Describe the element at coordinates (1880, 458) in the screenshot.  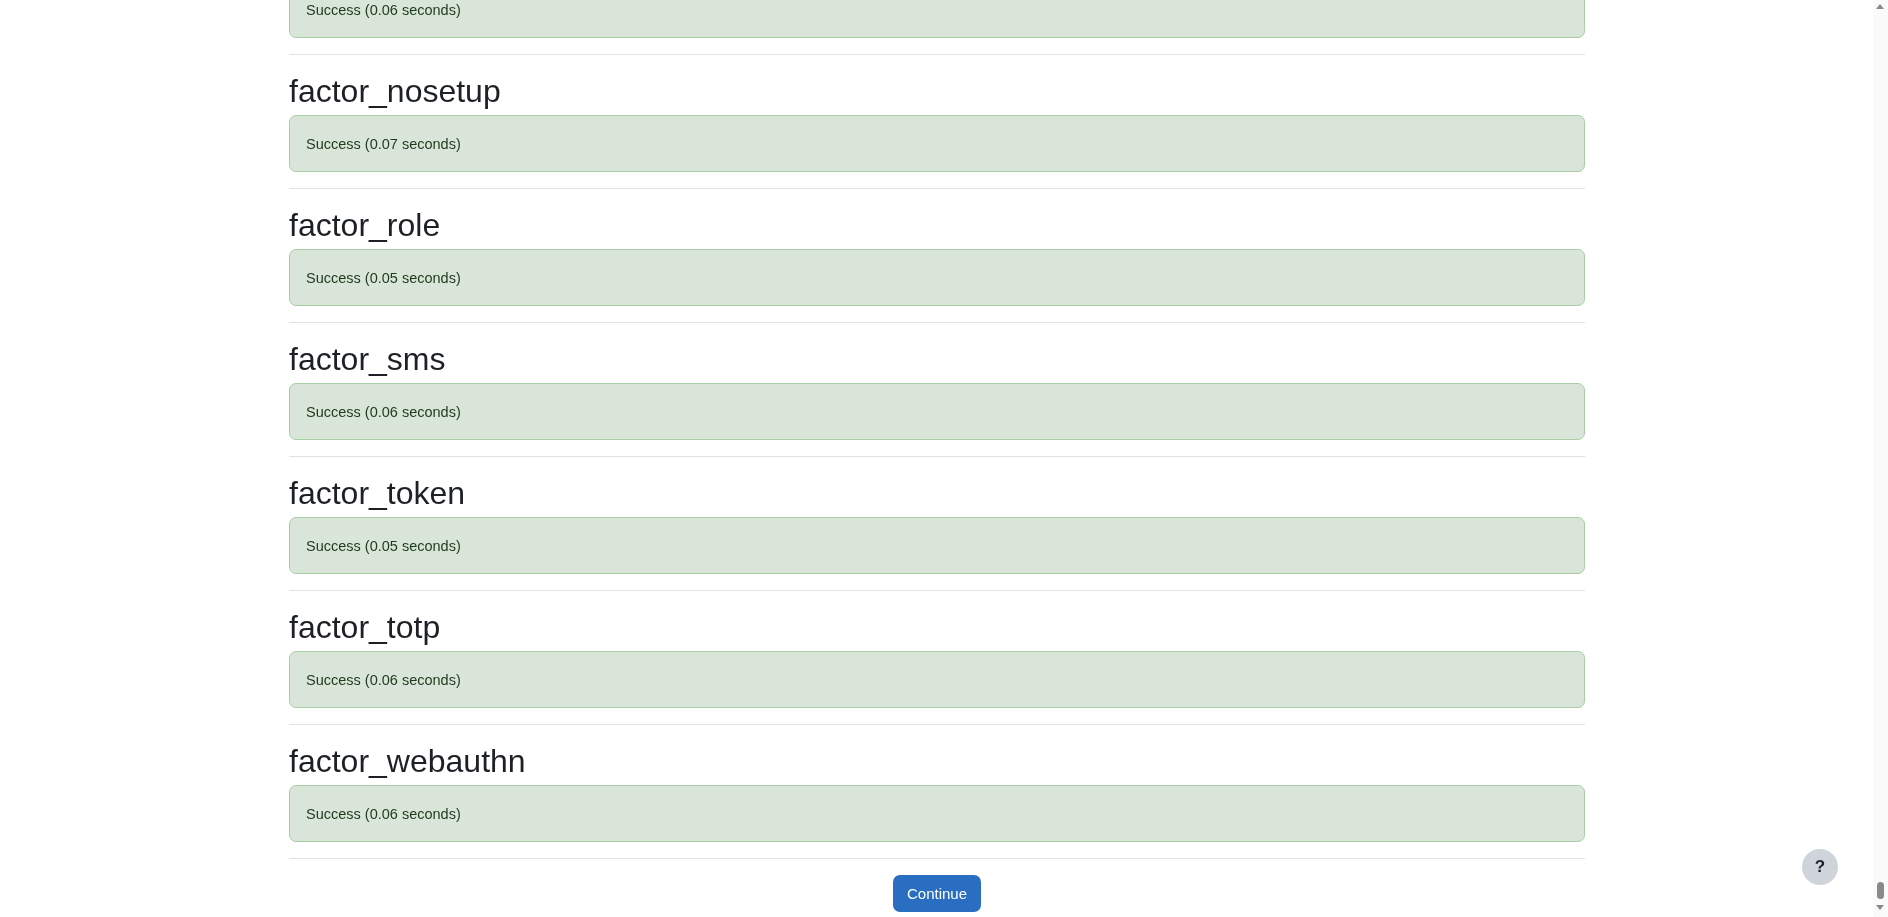
I see `scrollbar` at that location.